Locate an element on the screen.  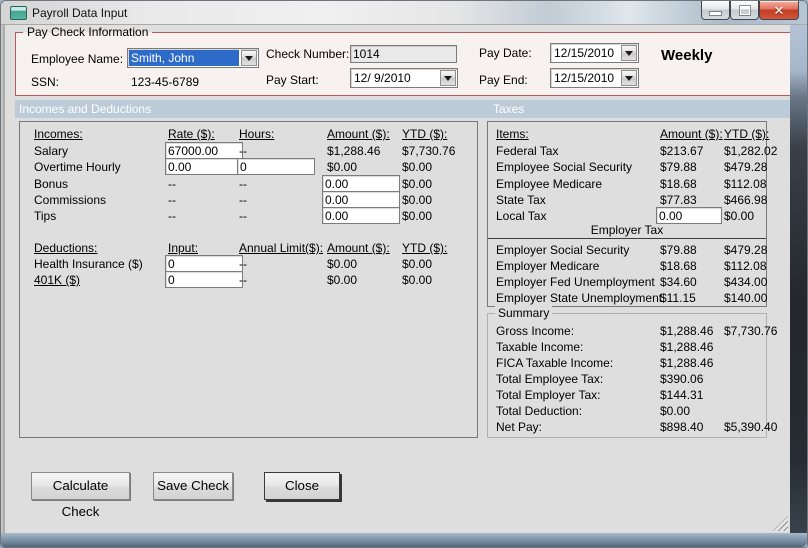
salary-ytd: $7,730.76 is located at coordinates (429, 151).